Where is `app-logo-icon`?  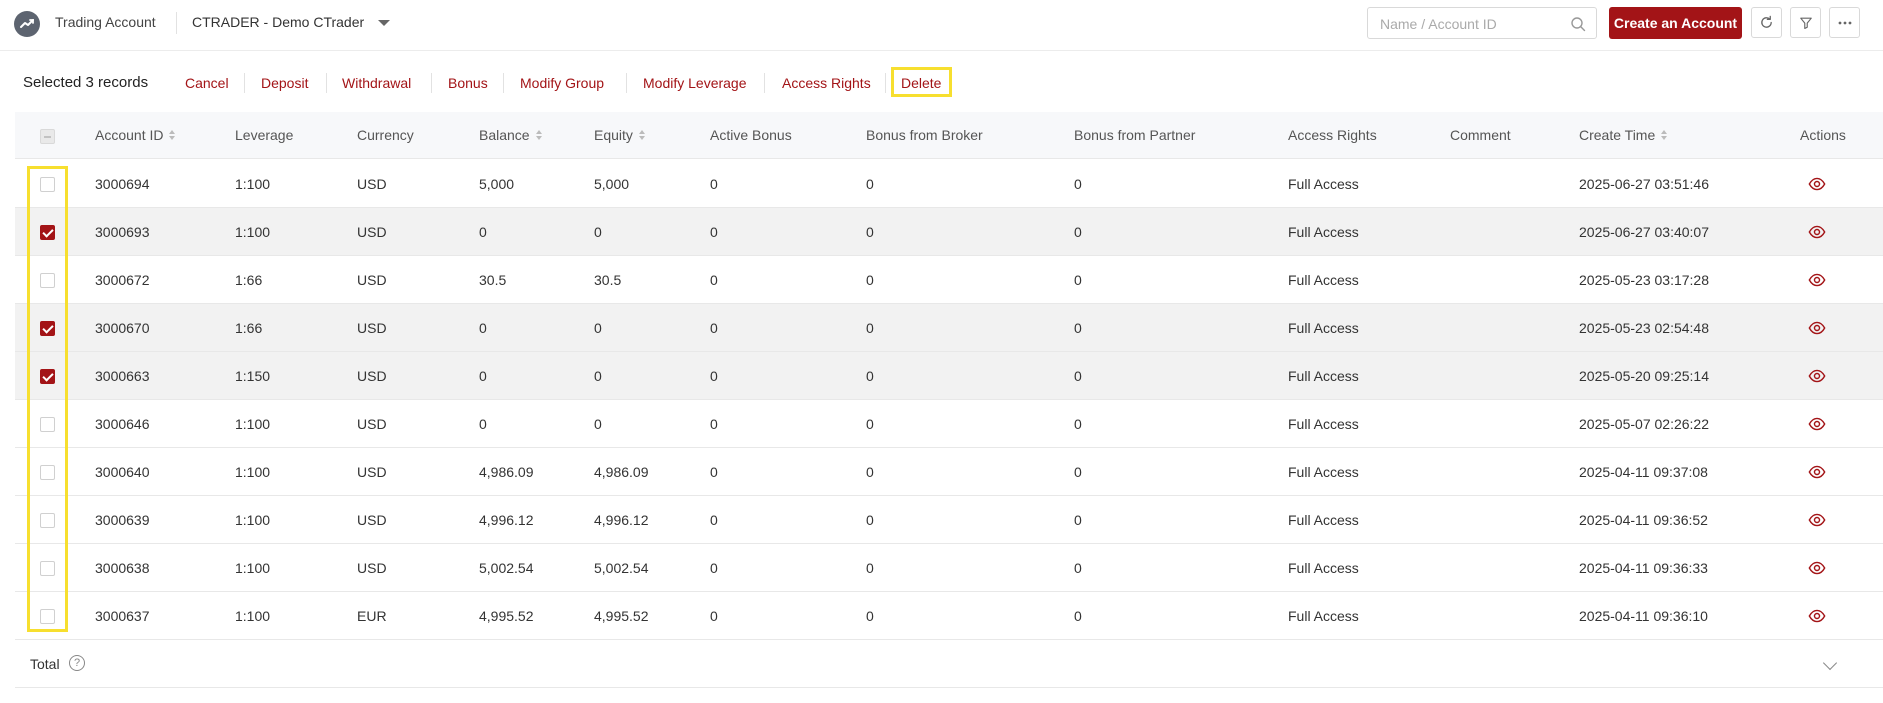 app-logo-icon is located at coordinates (27, 24).